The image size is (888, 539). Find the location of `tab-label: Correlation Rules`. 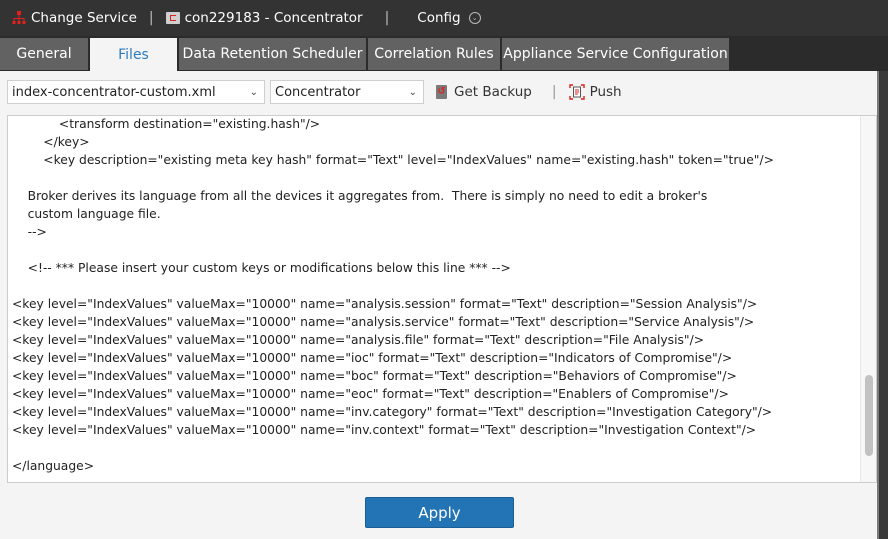

tab-label: Correlation Rules is located at coordinates (434, 54).